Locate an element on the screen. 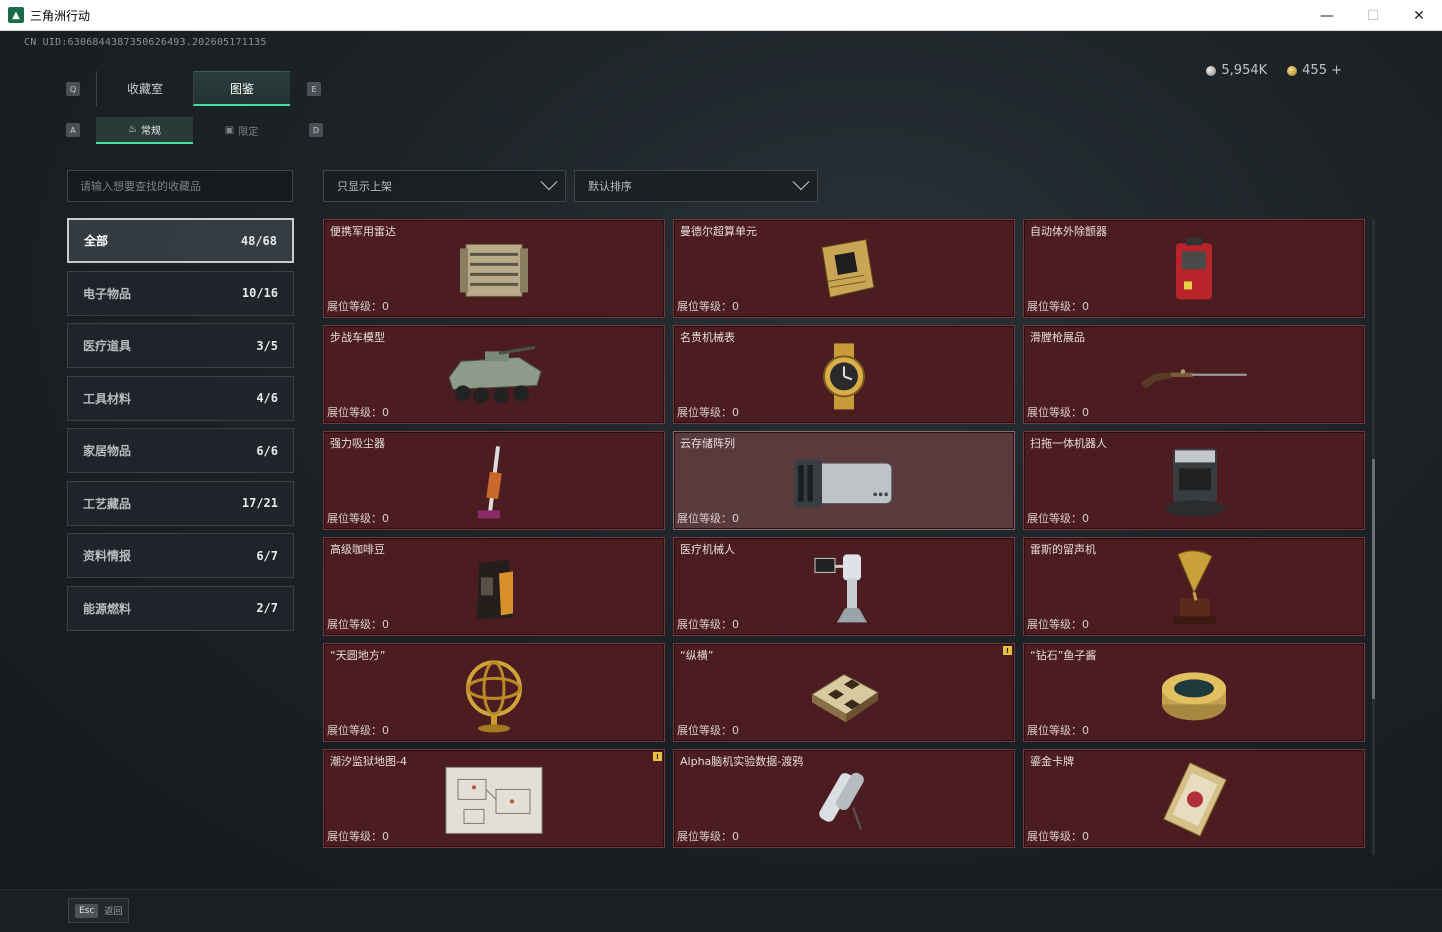  storage-array-icon is located at coordinates (844, 482).